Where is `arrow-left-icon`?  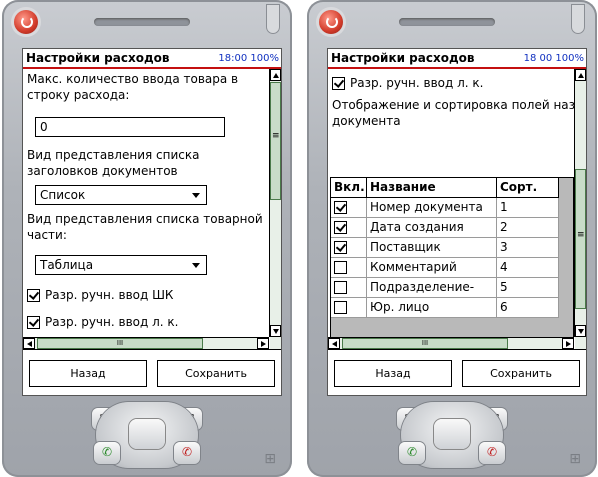
arrow-left-icon is located at coordinates (29, 344).